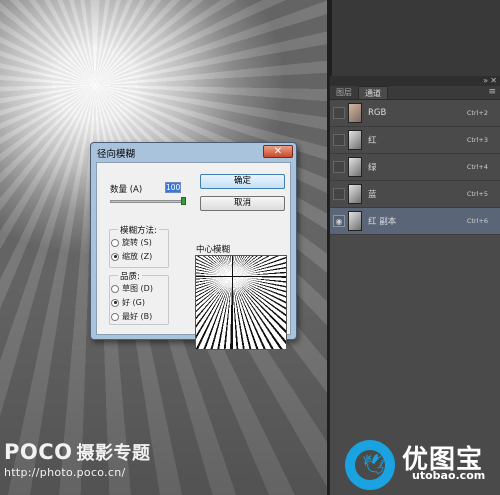 Image resolution: width=500 pixels, height=495 pixels. What do you see at coordinates (415, 93) in the screenshot?
I see `panel-tabs: 图层 通道 ≡` at bounding box center [415, 93].